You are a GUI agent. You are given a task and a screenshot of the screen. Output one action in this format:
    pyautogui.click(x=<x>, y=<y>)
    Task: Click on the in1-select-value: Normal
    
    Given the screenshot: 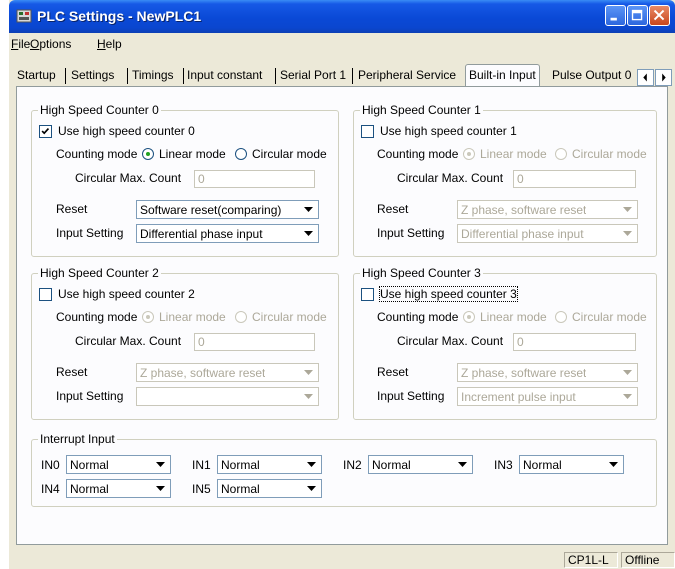 What is the action you would take?
    pyautogui.click(x=240, y=465)
    